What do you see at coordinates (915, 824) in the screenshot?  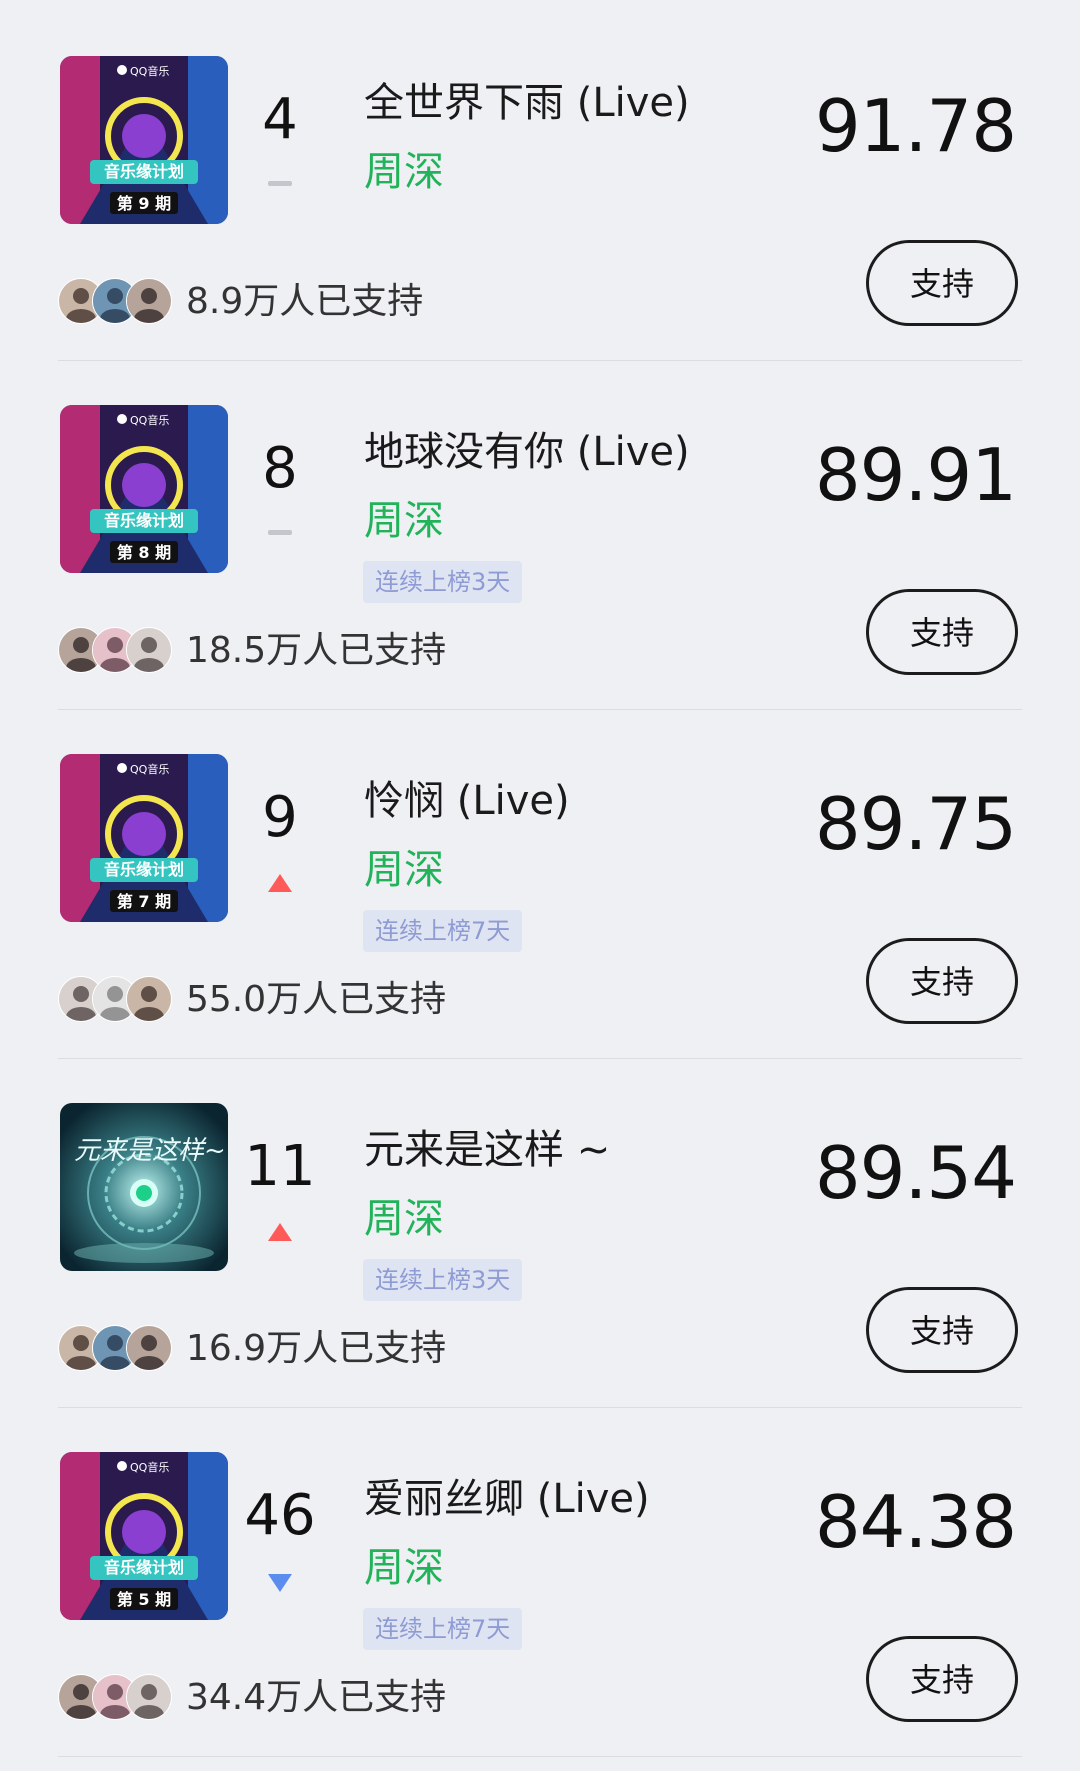 I see `score-value: 89.75` at bounding box center [915, 824].